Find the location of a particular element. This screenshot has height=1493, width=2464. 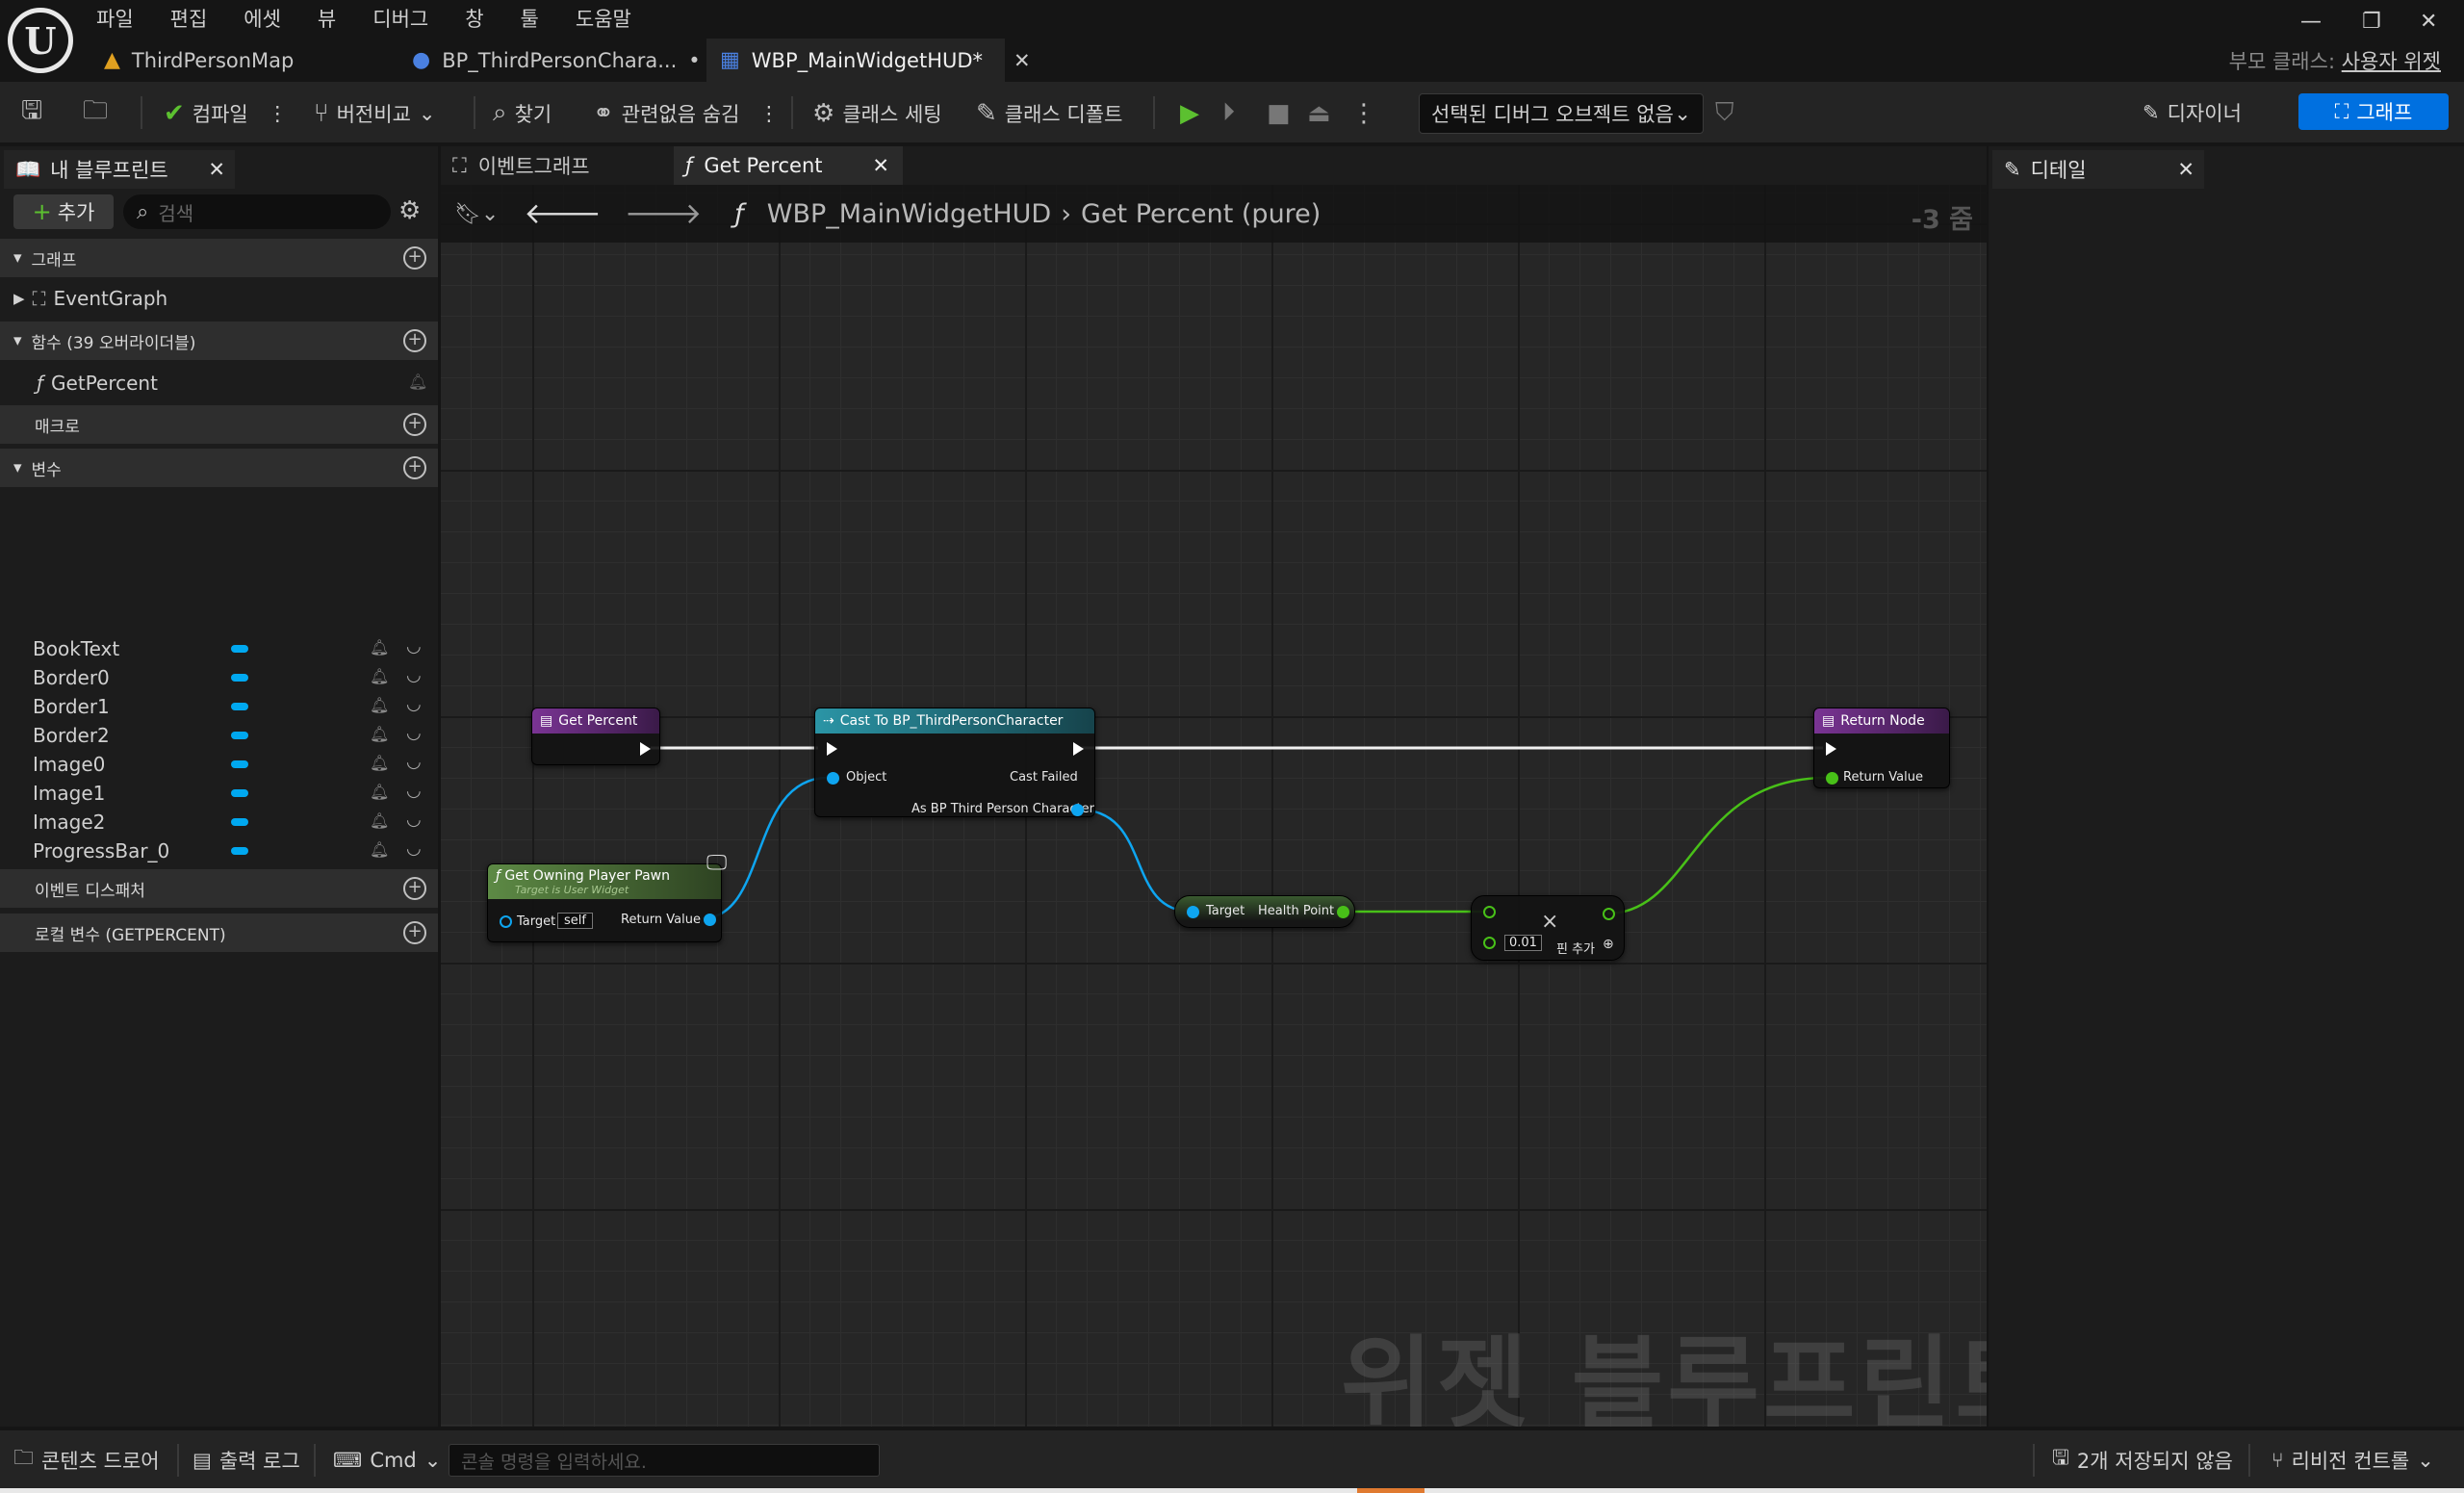

target-pin is located at coordinates (506, 921).